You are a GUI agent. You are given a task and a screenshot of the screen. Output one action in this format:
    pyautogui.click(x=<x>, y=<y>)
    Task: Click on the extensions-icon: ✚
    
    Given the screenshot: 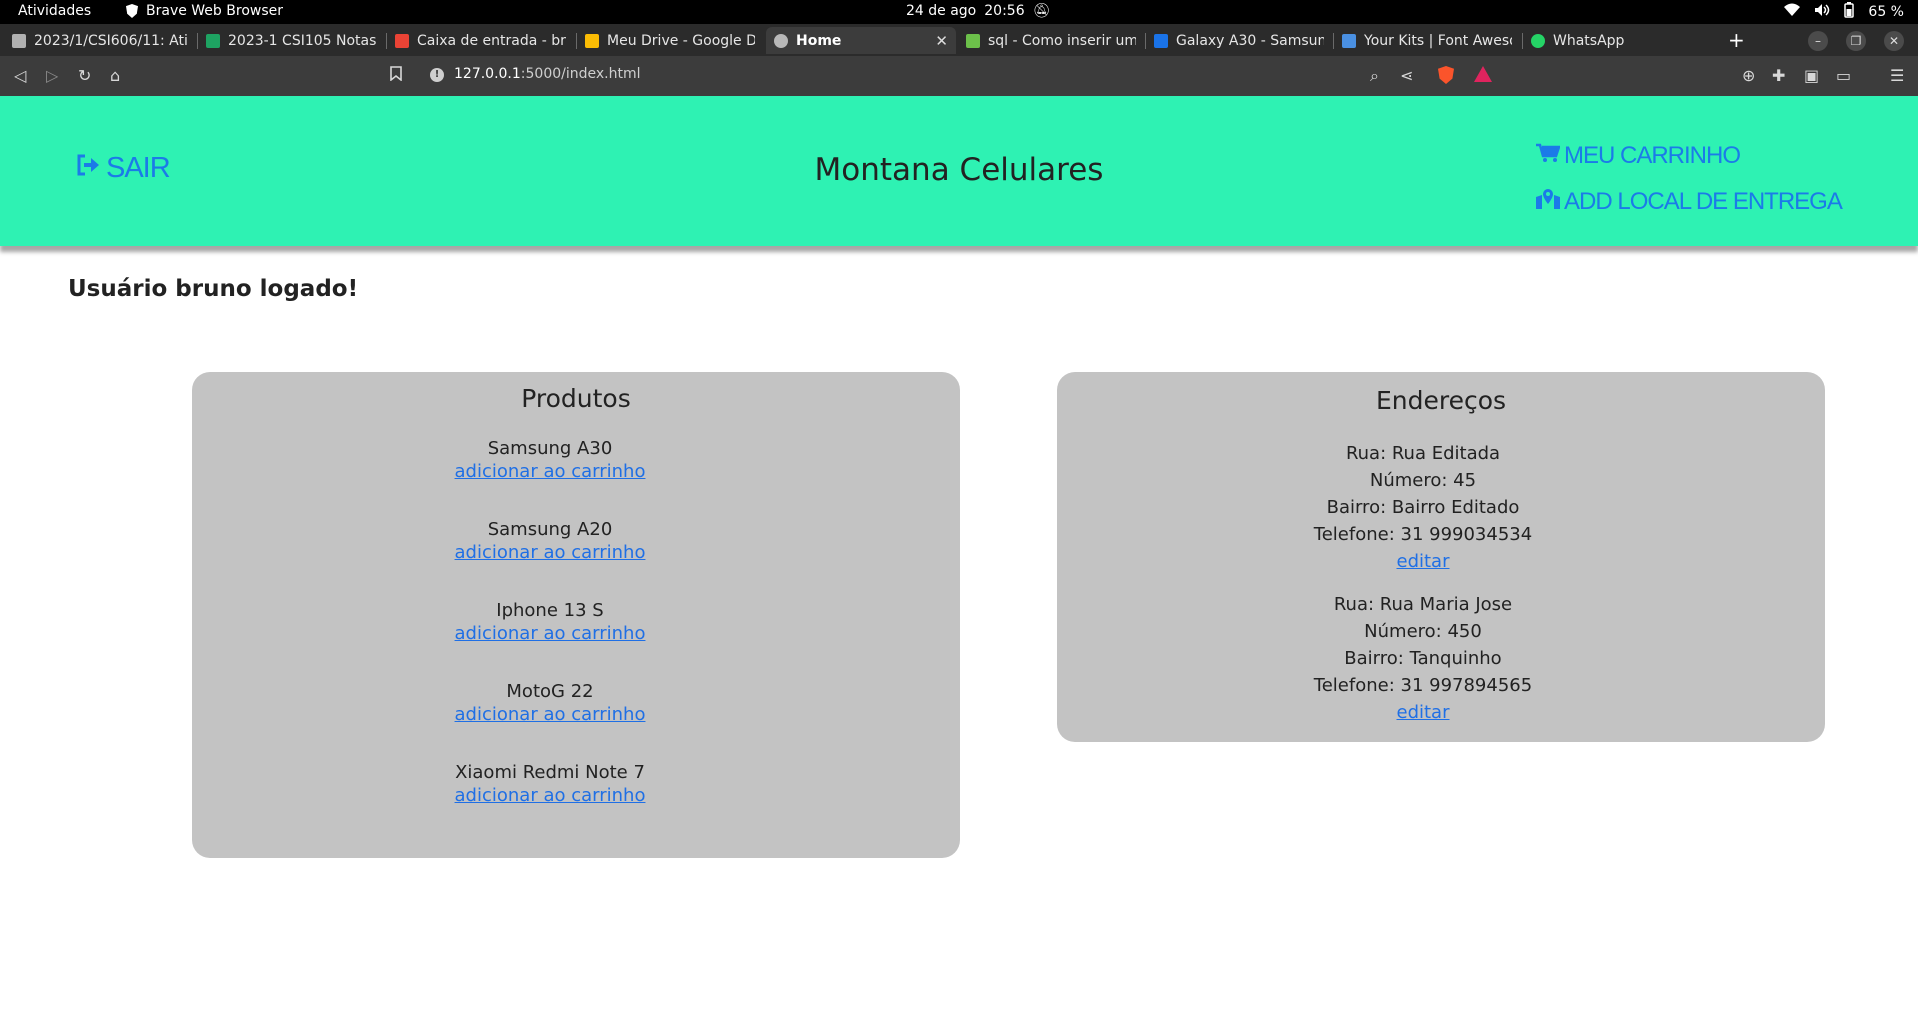 What is the action you would take?
    pyautogui.click(x=1778, y=75)
    